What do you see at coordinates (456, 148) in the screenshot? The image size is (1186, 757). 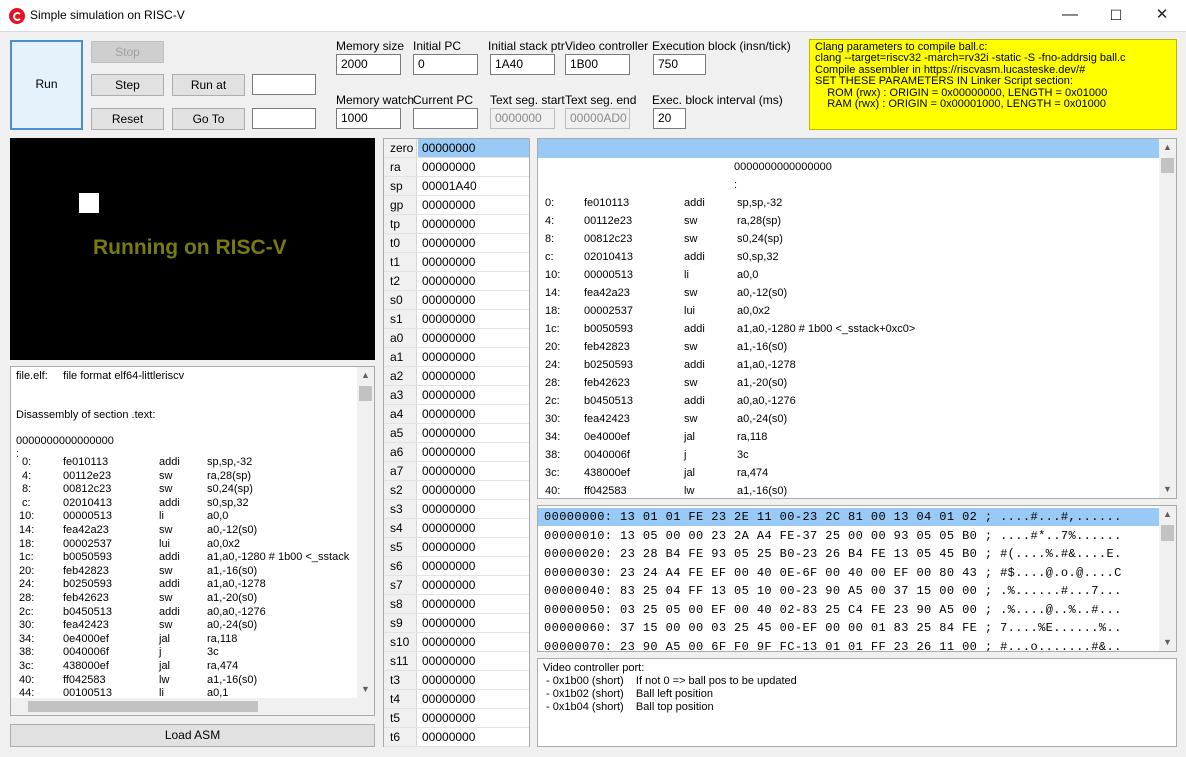 I see `register-row-zero: zero 00000000` at bounding box center [456, 148].